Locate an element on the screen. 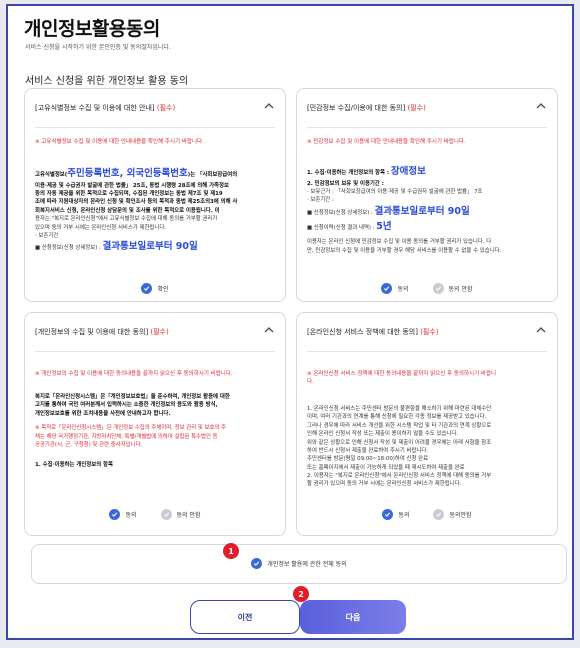 This screenshot has width=580, height=648. page-subtitle: 서비스 신청을 시작하기 위한 본인인증 및 동의절차입니다. is located at coordinates (98, 47).